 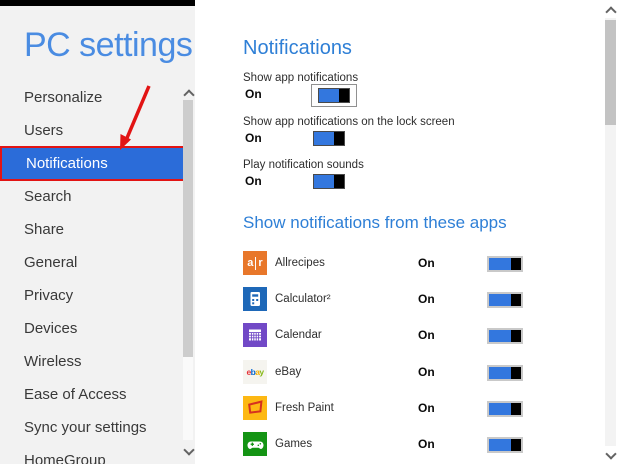 I want to click on app-name: Fresh Paint, so click(x=304, y=408).